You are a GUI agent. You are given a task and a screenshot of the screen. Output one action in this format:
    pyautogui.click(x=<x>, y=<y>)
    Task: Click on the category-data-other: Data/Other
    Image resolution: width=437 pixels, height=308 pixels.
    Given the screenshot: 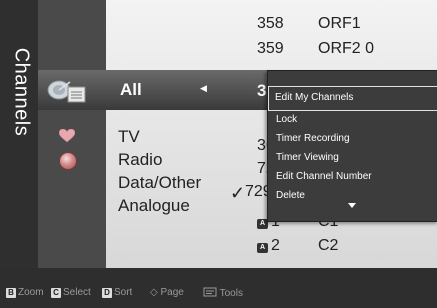 What is the action you would take?
    pyautogui.click(x=159, y=183)
    